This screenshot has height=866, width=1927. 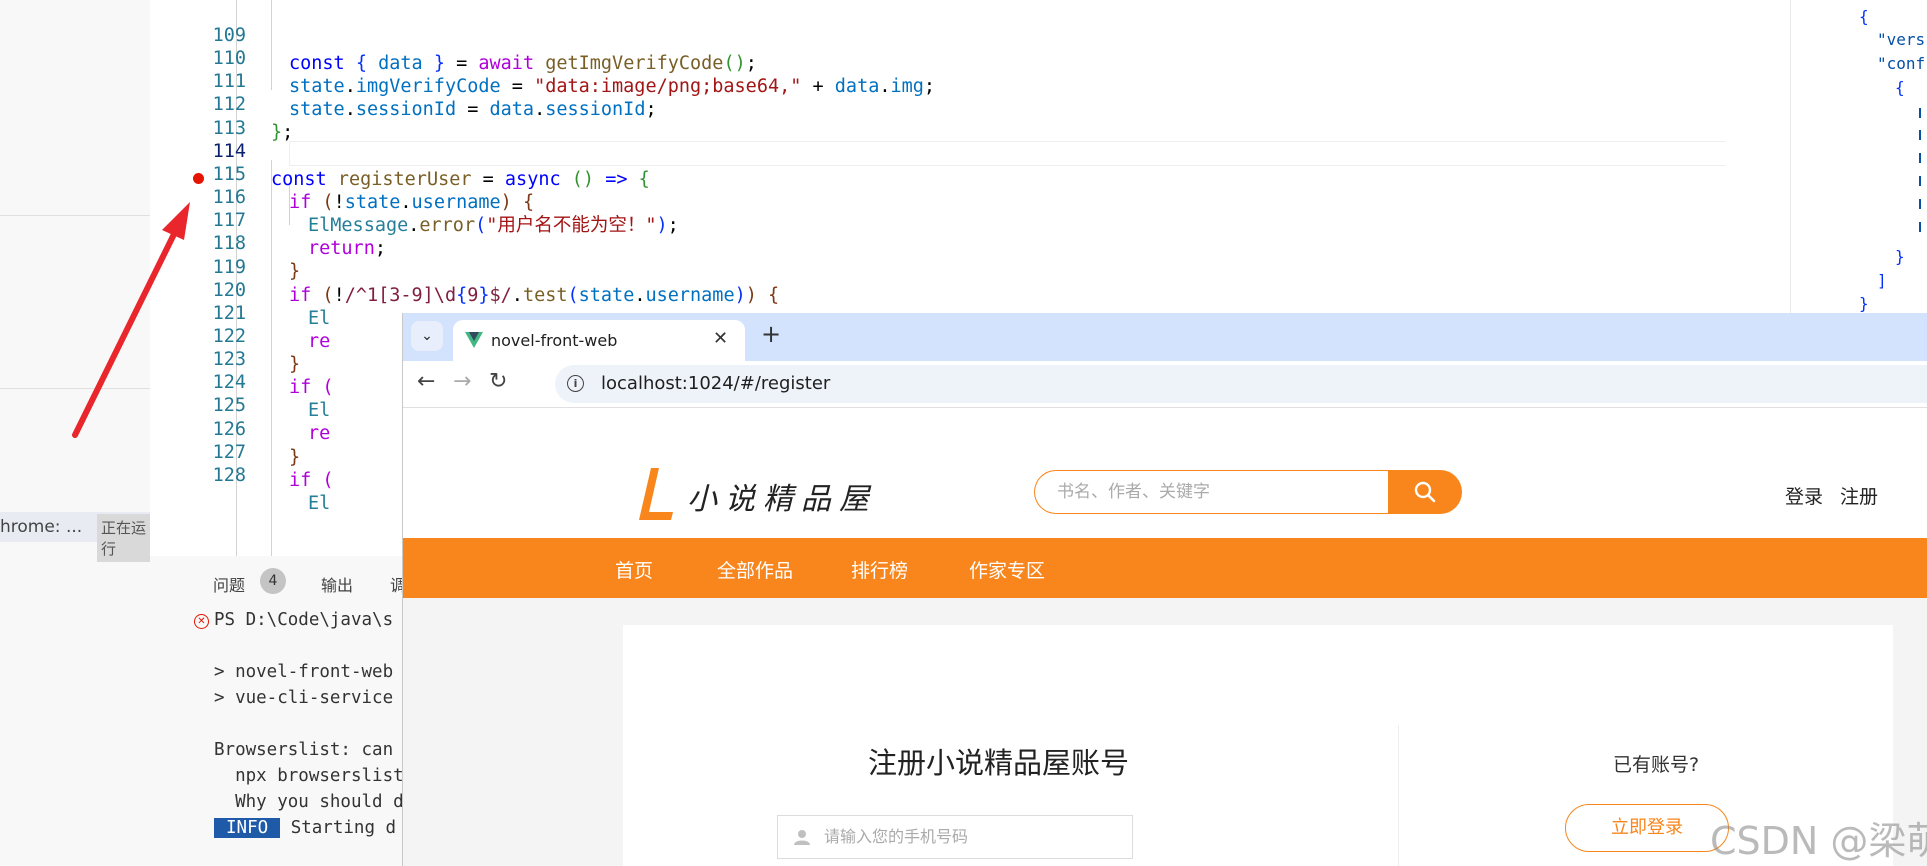 I want to click on terminal-line: > vue-cli-service, so click(x=304, y=698).